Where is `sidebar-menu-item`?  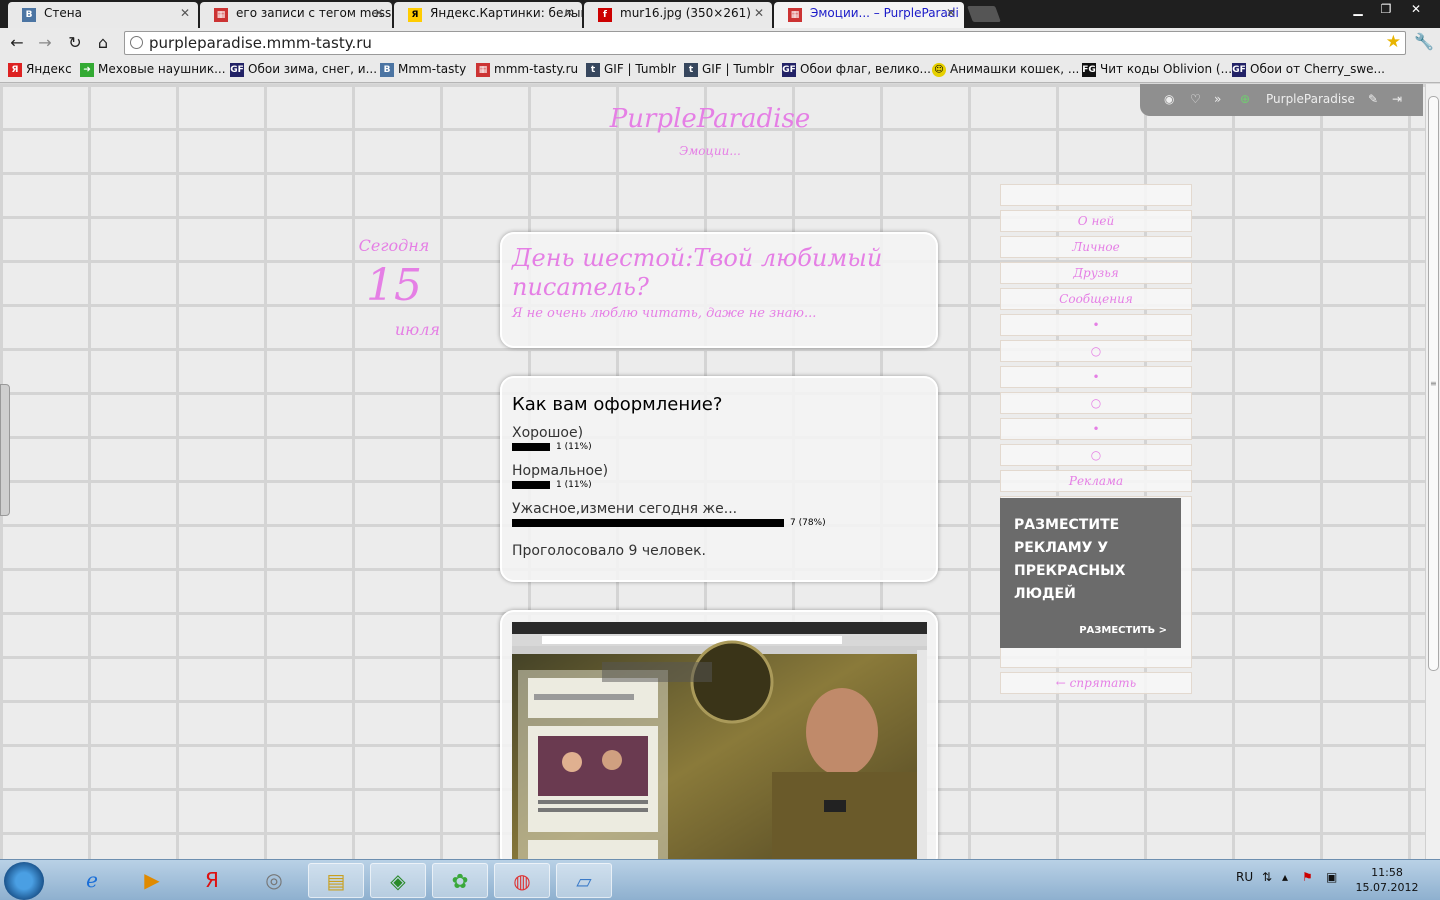
sidebar-menu-item is located at coordinates (1096, 195).